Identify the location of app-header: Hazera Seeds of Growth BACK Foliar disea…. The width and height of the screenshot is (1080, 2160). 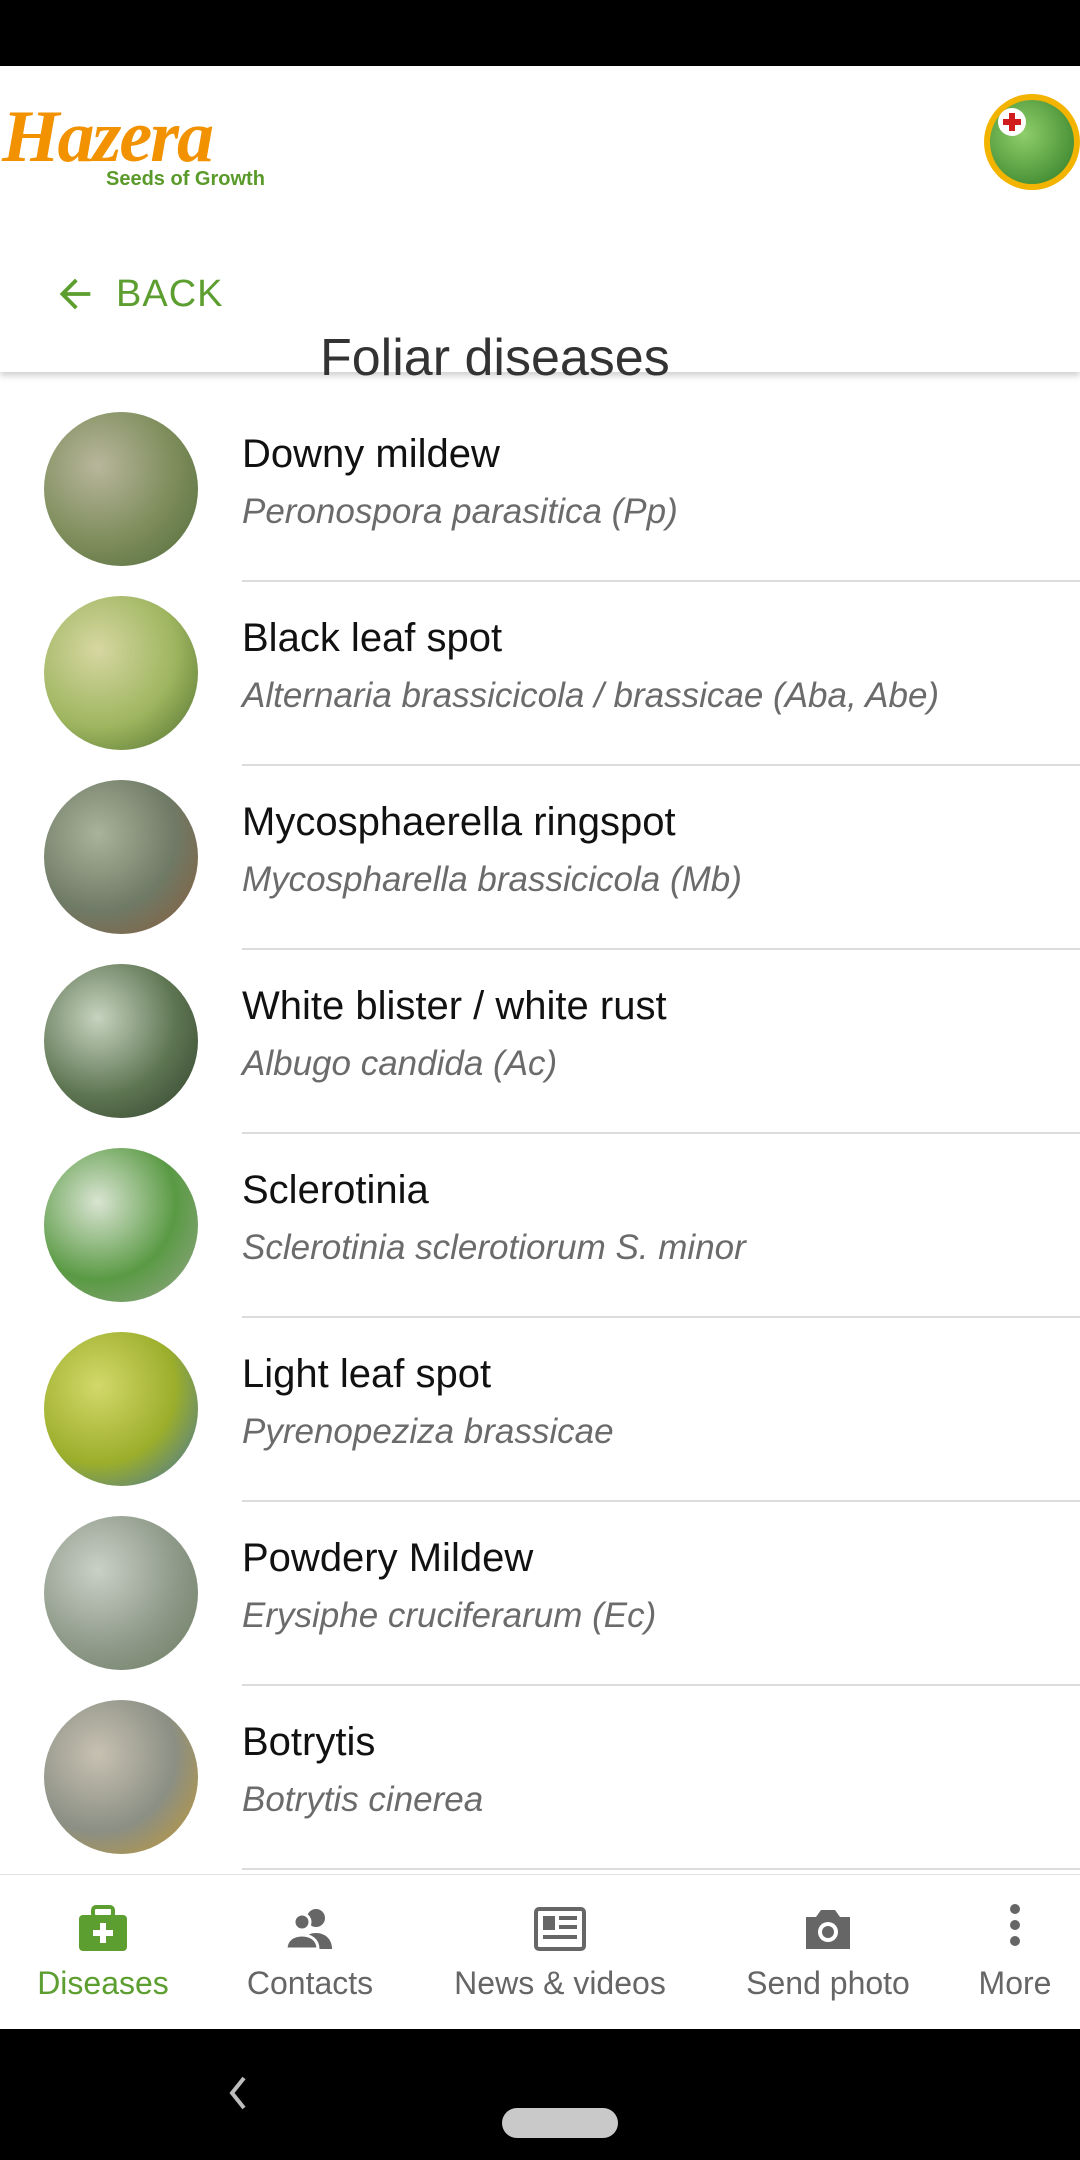
(540, 226).